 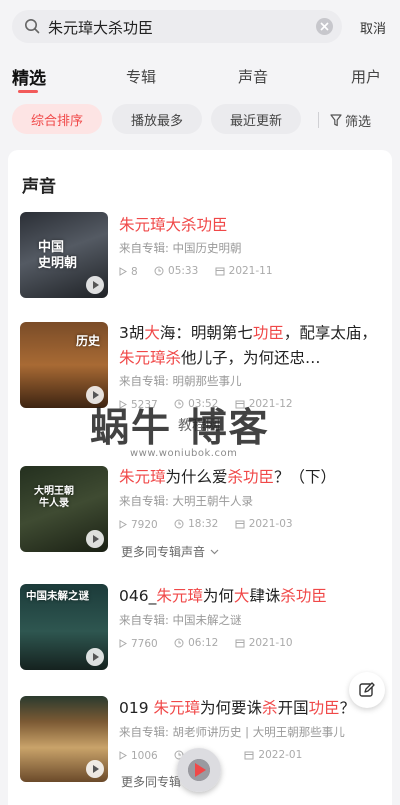 What do you see at coordinates (250, 225) in the screenshot?
I see `track-title: 朱元璋大杀功臣` at bounding box center [250, 225].